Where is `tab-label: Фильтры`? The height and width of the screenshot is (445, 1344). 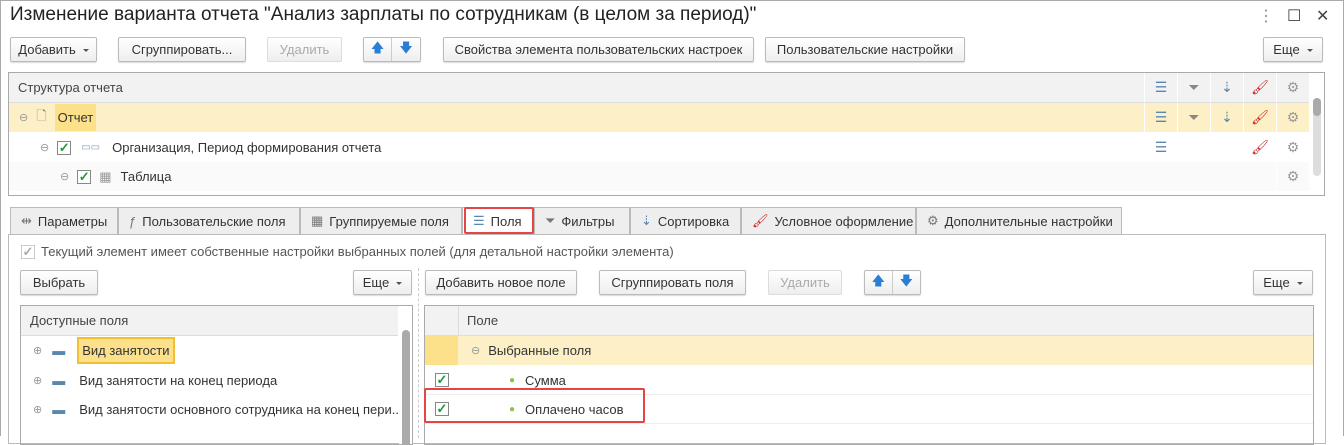
tab-label: Фильтры is located at coordinates (588, 221).